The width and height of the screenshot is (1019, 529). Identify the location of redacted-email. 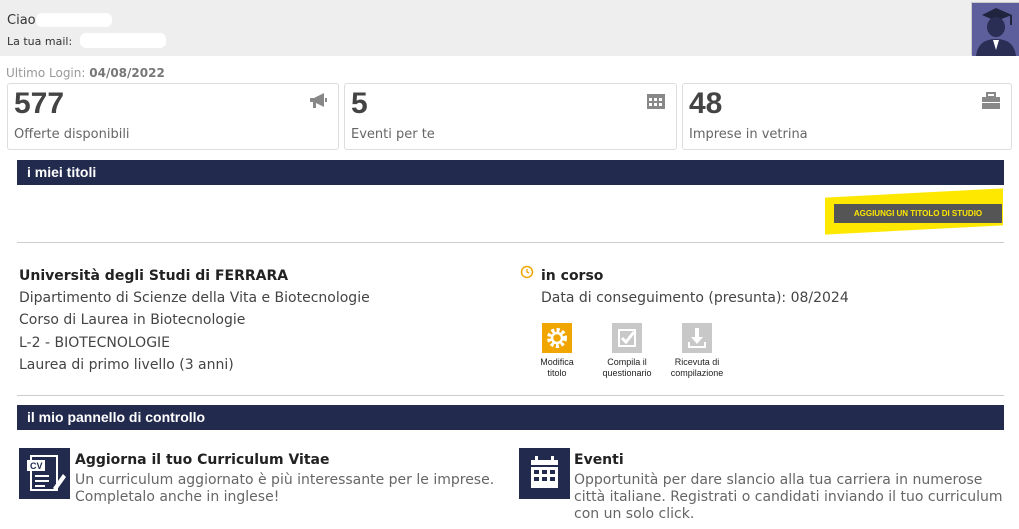
(123, 40).